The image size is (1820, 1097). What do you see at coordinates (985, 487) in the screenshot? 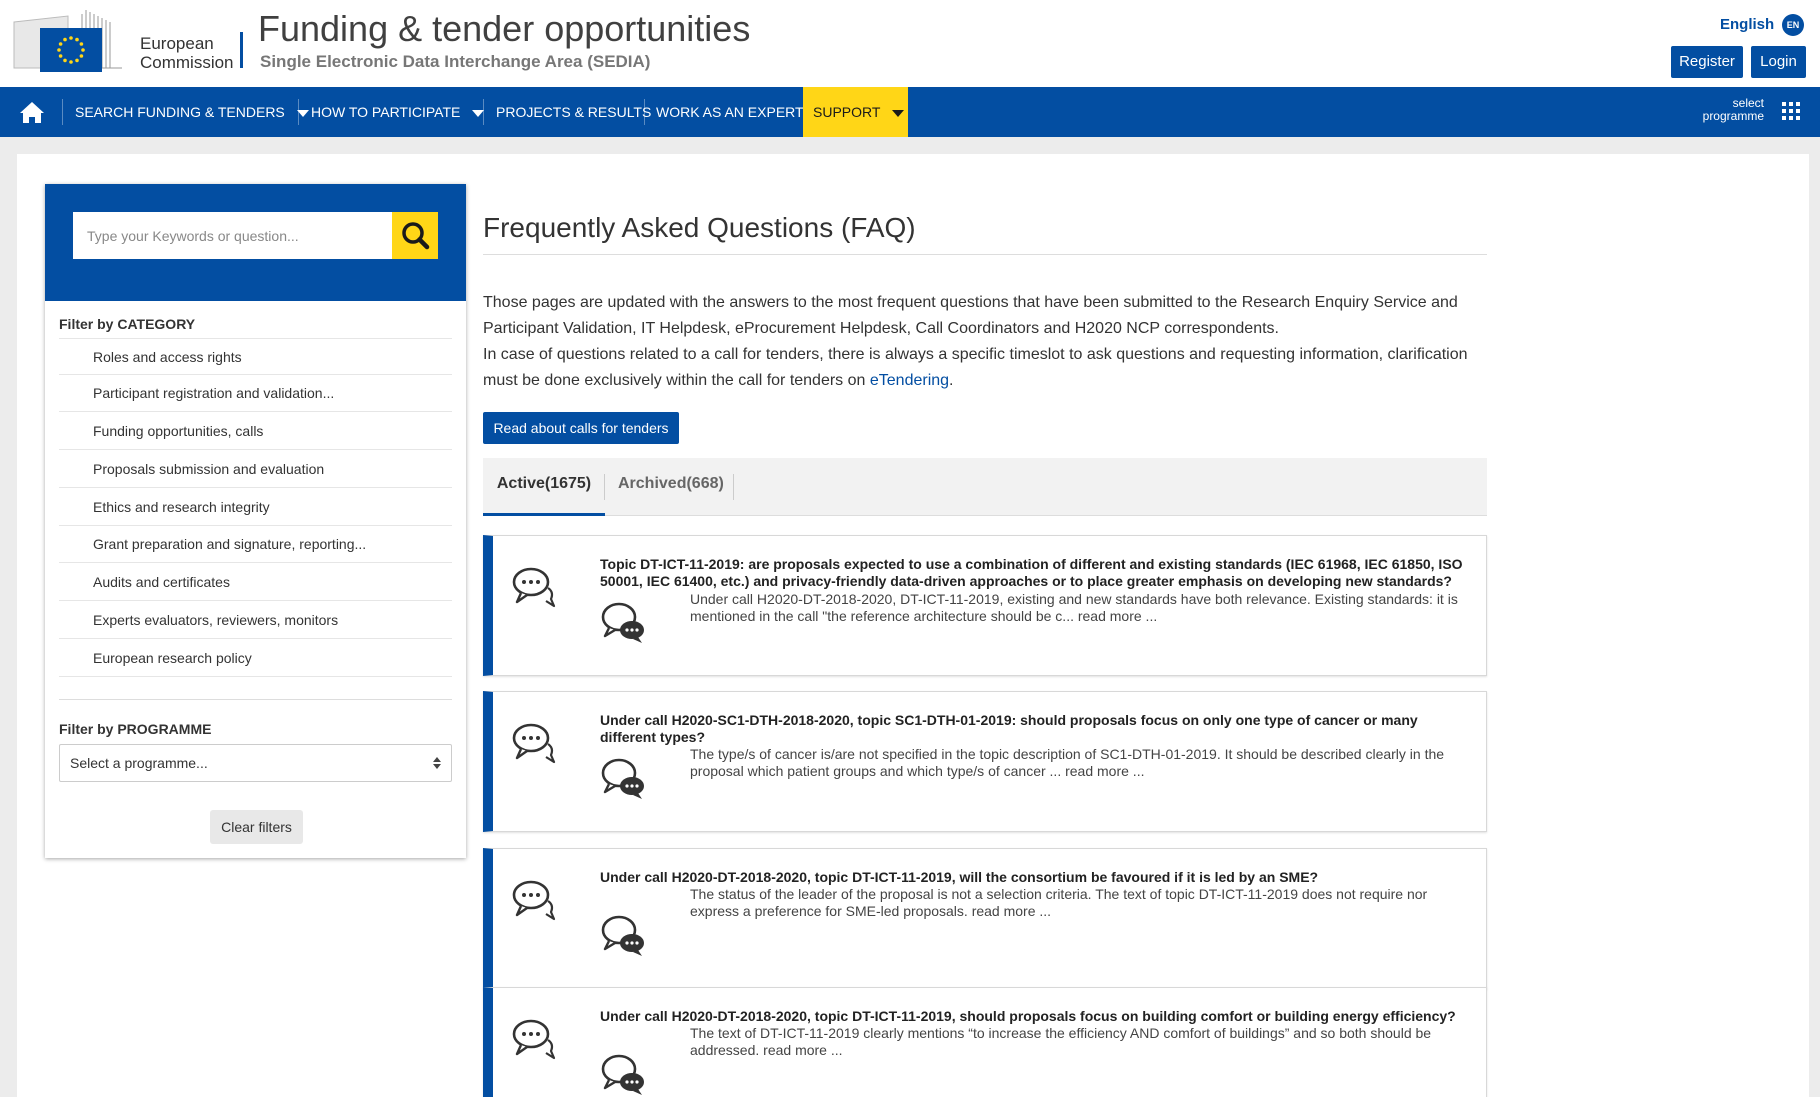
I see `faq-tabs: Active(1675) Archived(668)` at bounding box center [985, 487].